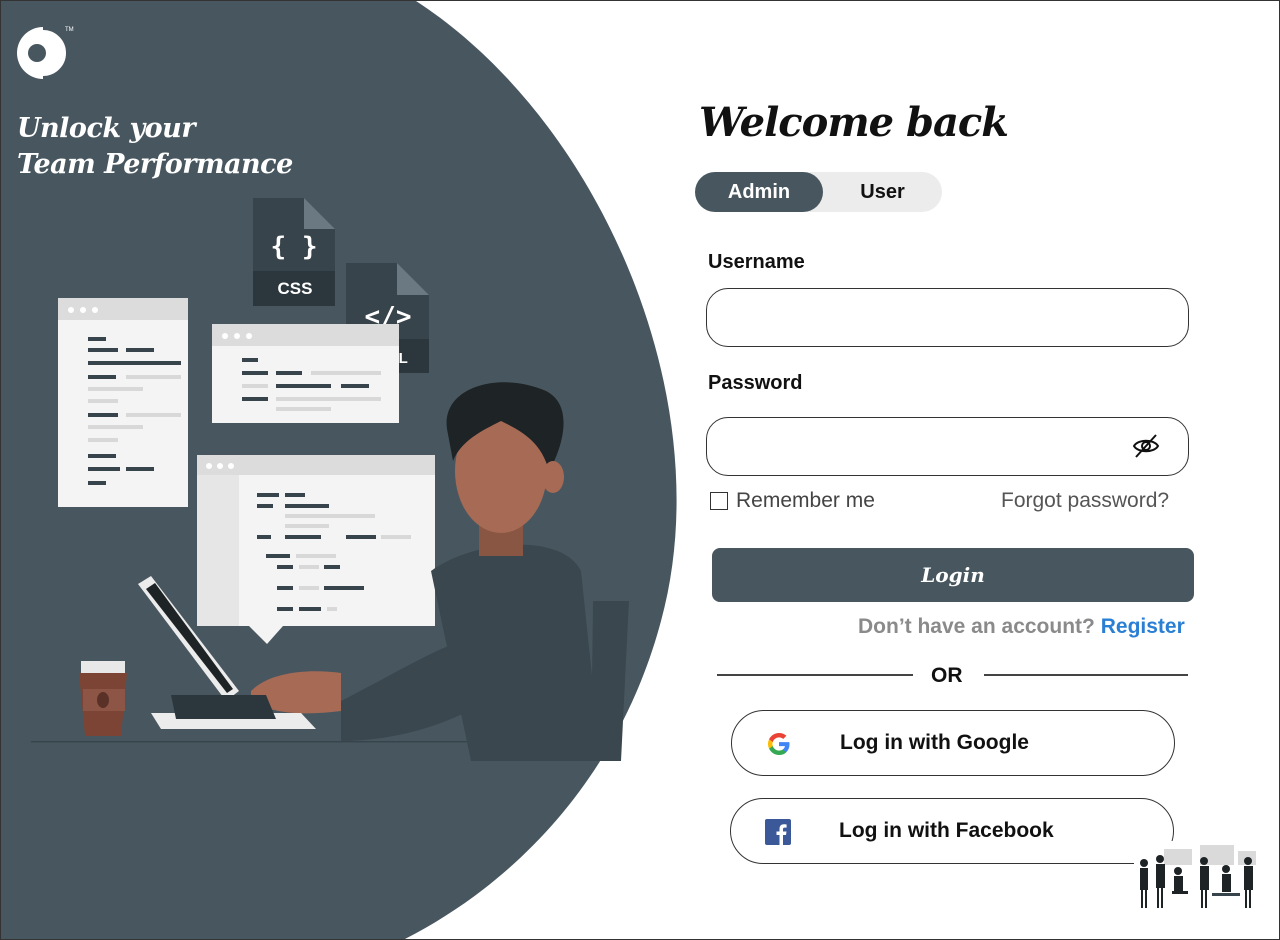  What do you see at coordinates (953, 575) in the screenshot?
I see `login-button: Login` at bounding box center [953, 575].